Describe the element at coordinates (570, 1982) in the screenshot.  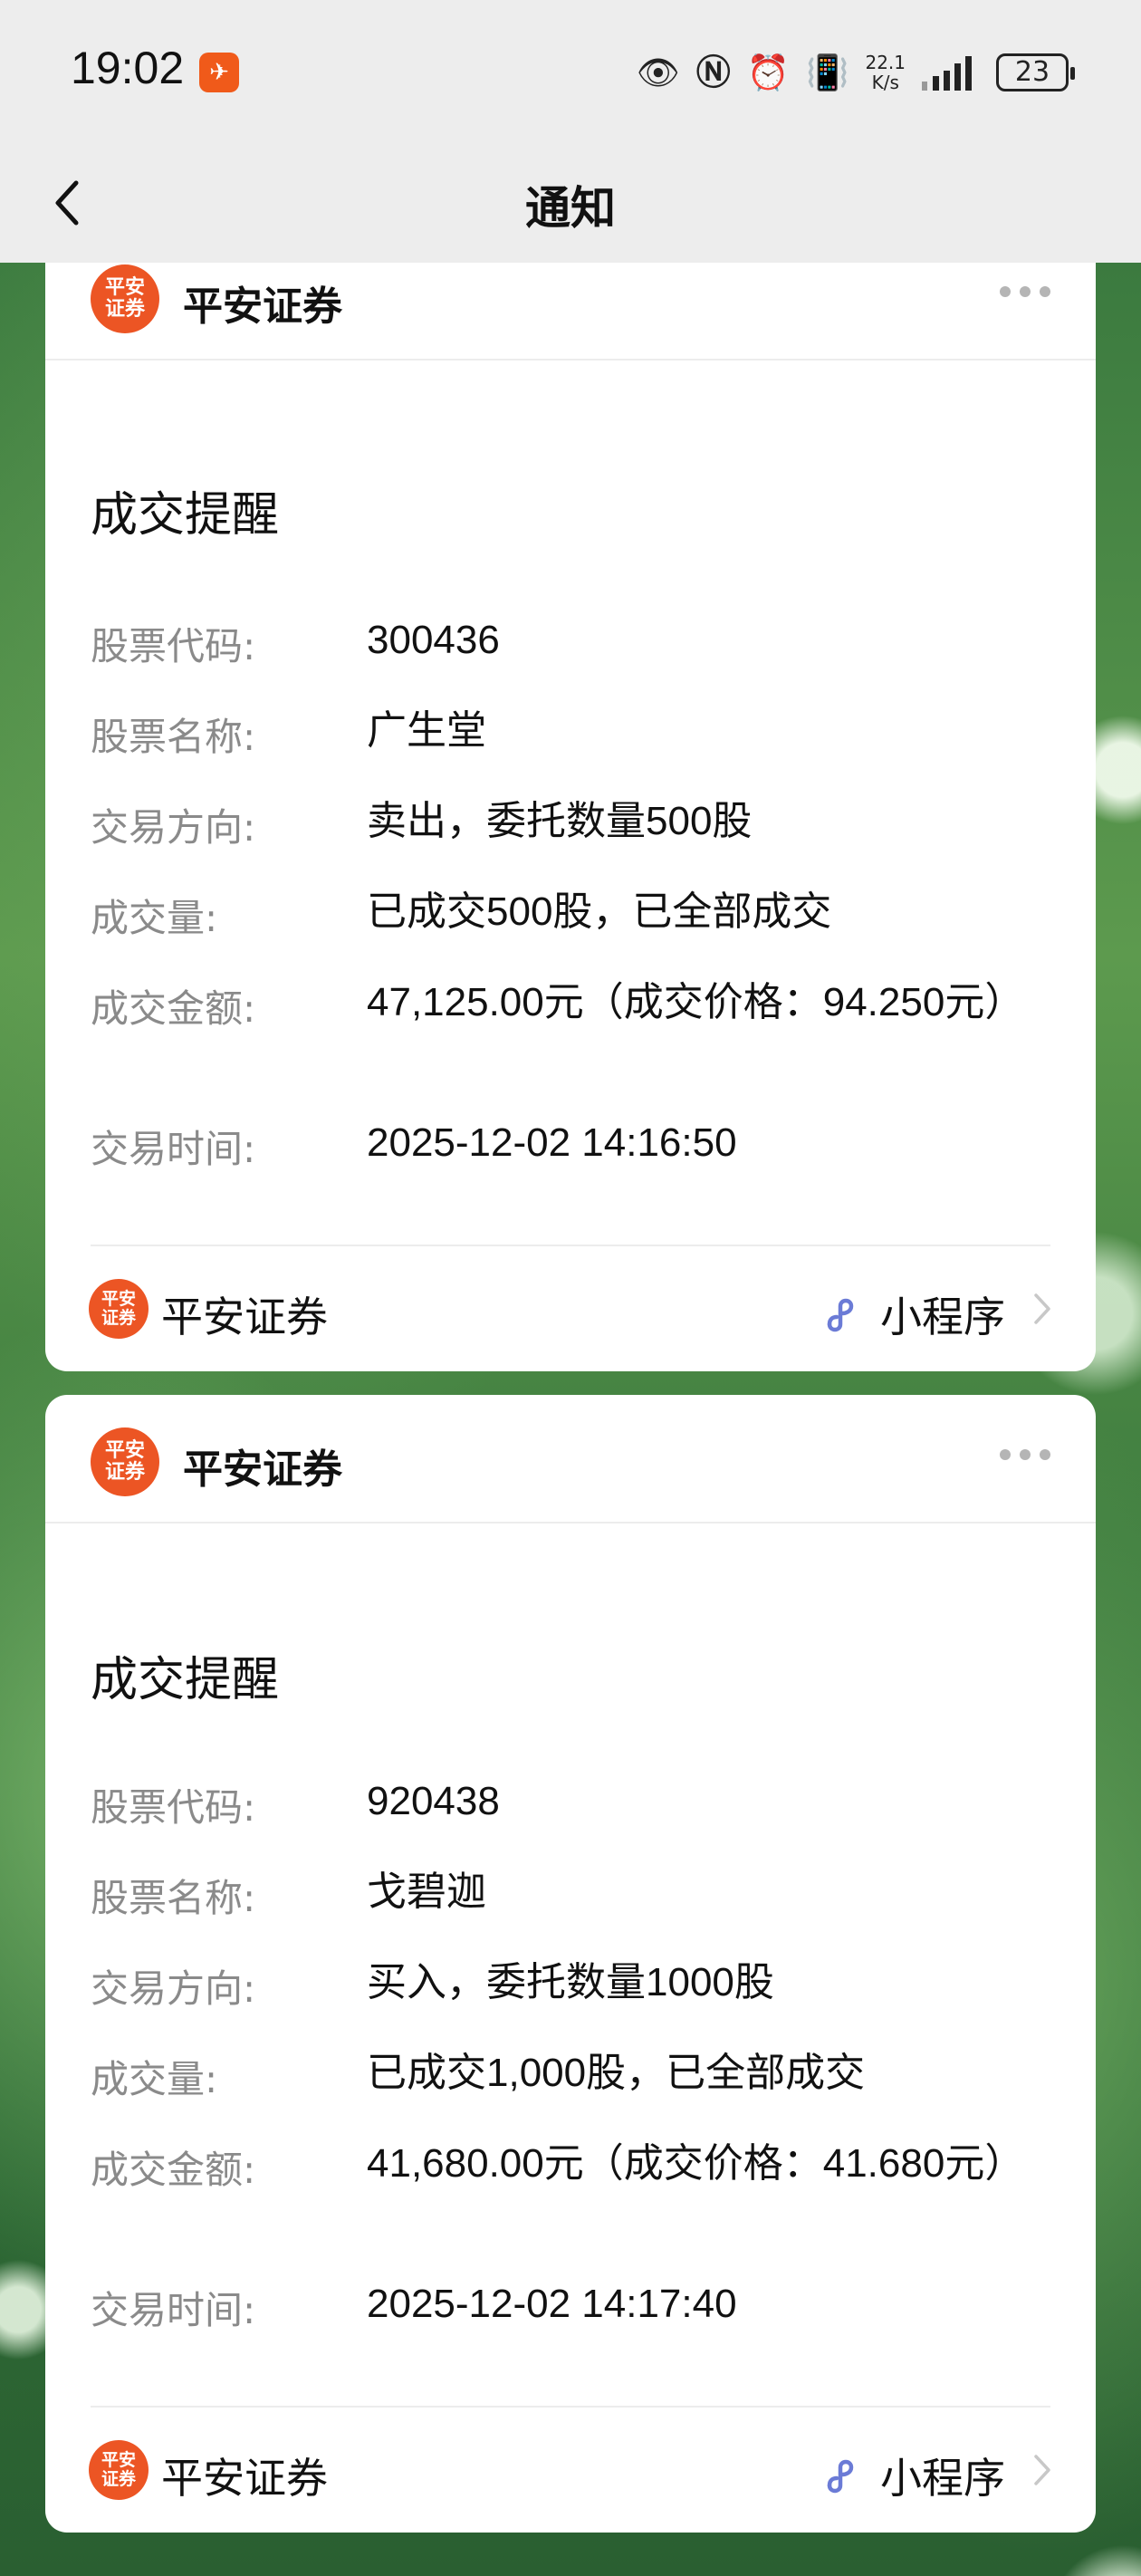
I see `row-value: 买入，委托数量1000股` at that location.